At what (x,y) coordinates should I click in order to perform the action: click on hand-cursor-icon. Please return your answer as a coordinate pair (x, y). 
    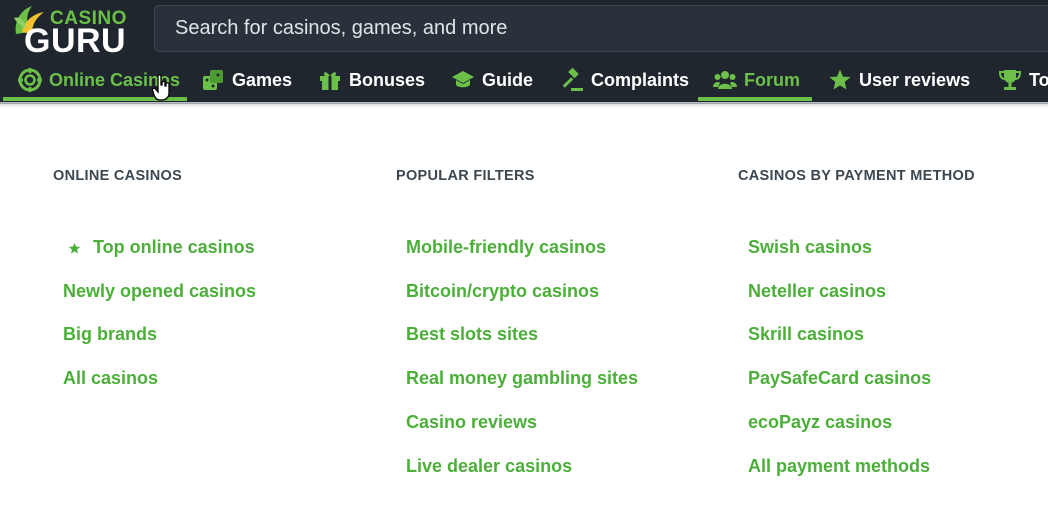
    Looking at the image, I should click on (161, 87).